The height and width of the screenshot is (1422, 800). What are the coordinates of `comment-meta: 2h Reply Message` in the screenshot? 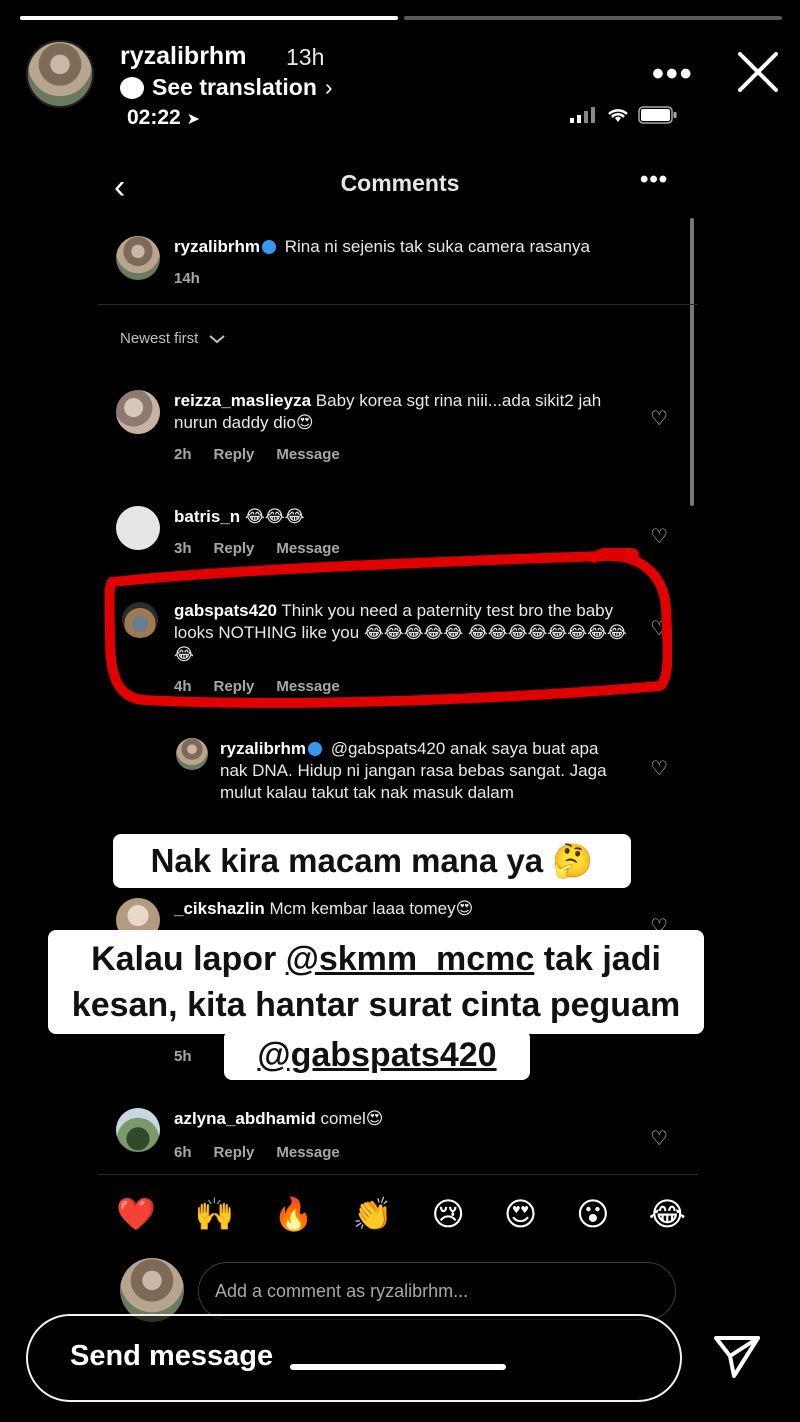 It's located at (257, 454).